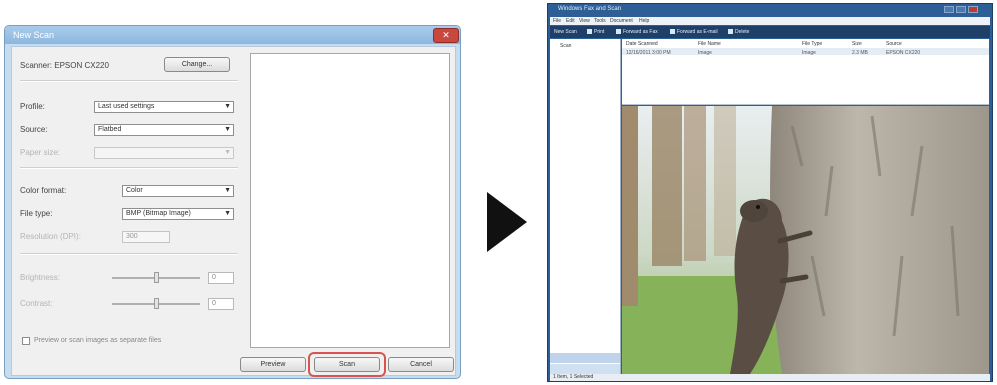 The height and width of the screenshot is (385, 997). What do you see at coordinates (590, 9) in the screenshot?
I see `window-title: Windows Fax and Scan` at bounding box center [590, 9].